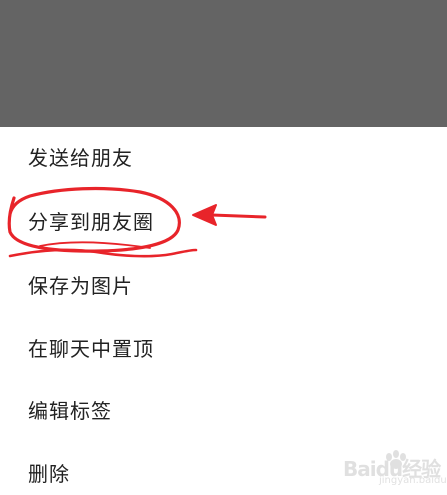  I want to click on menu-item-share-to-moments: 分享到朋友圈, so click(223, 222).